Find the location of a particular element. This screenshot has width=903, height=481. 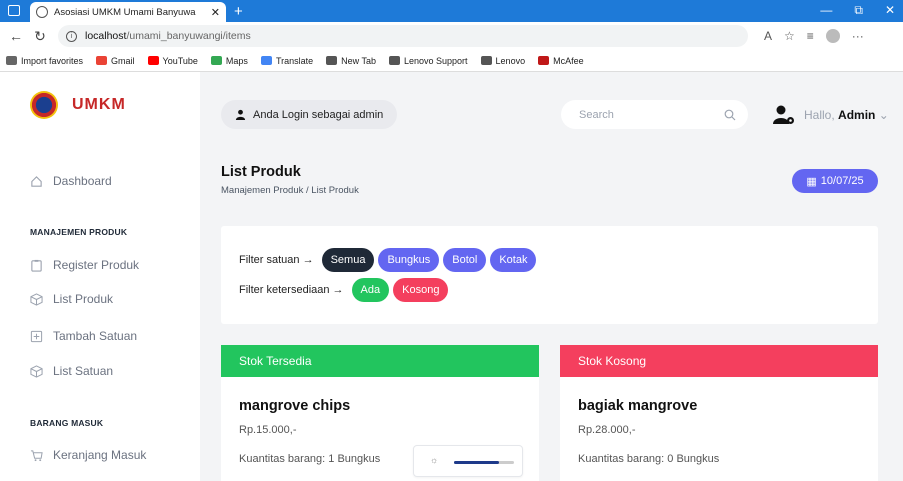

sidebar-item-label: List Produk is located at coordinates (83, 299).